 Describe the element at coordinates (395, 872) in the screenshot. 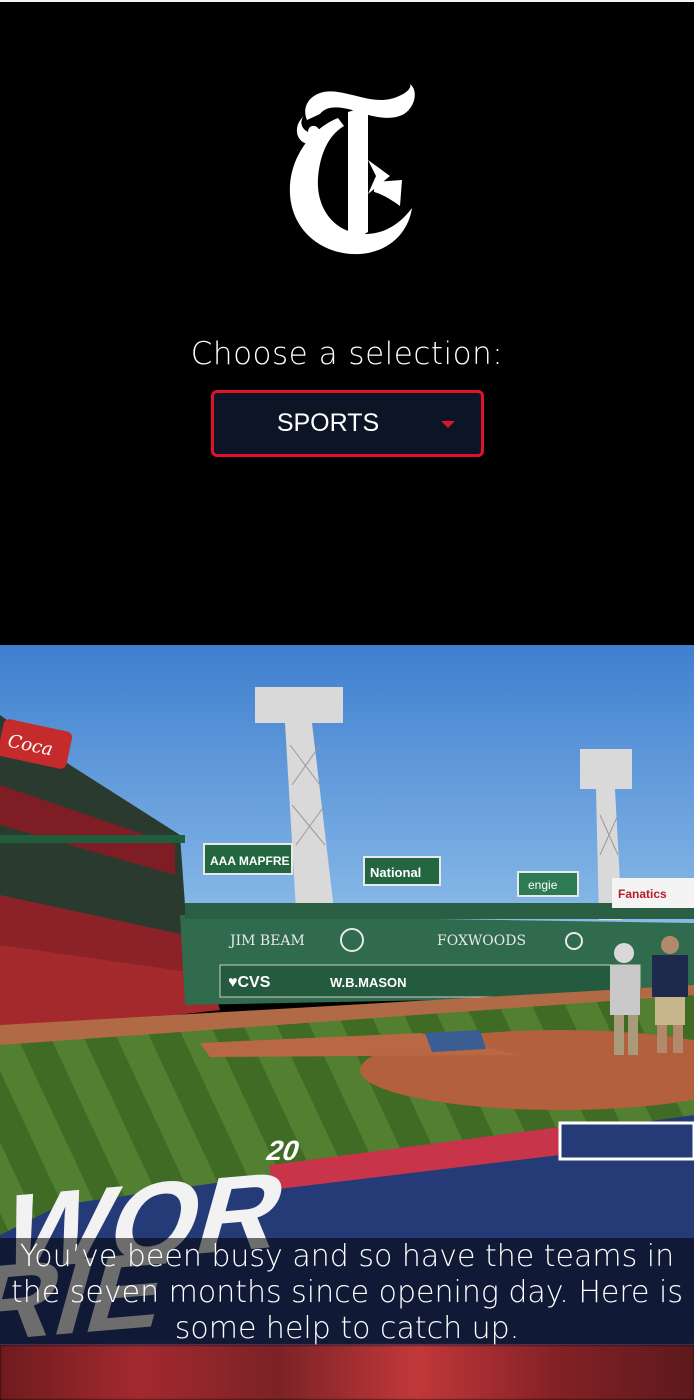

I see `svg-text: National` at that location.